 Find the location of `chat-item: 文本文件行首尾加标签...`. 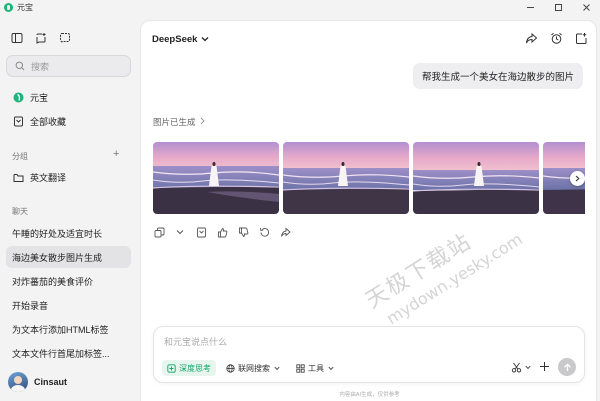

chat-item: 文本文件行首尾加标签... is located at coordinates (68, 353).